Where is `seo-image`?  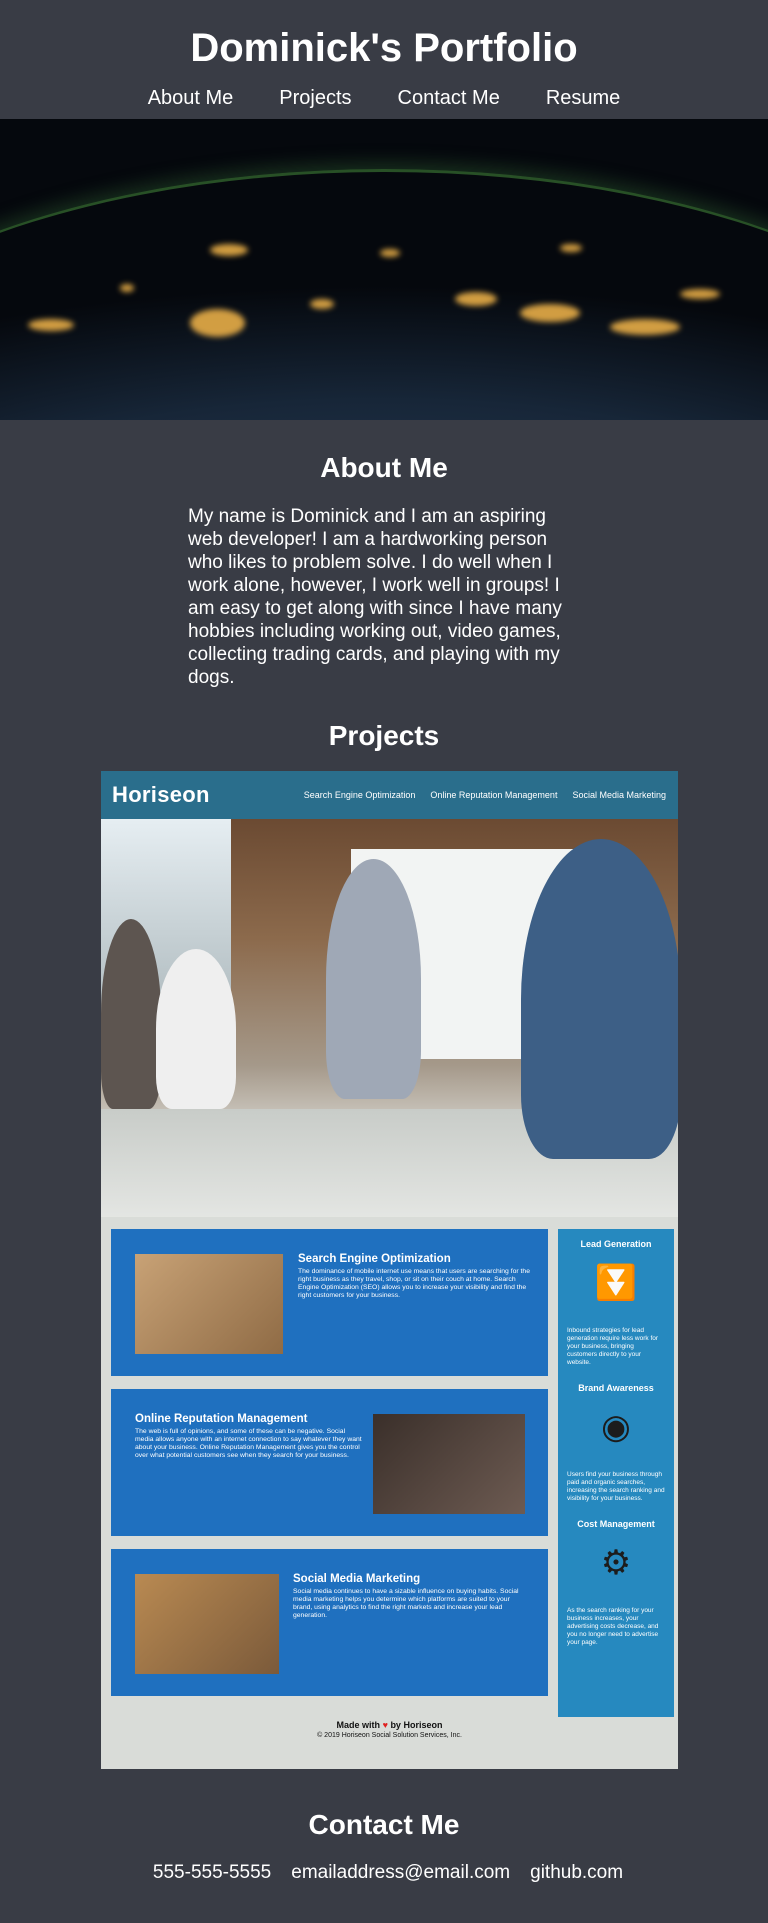
seo-image is located at coordinates (209, 1304).